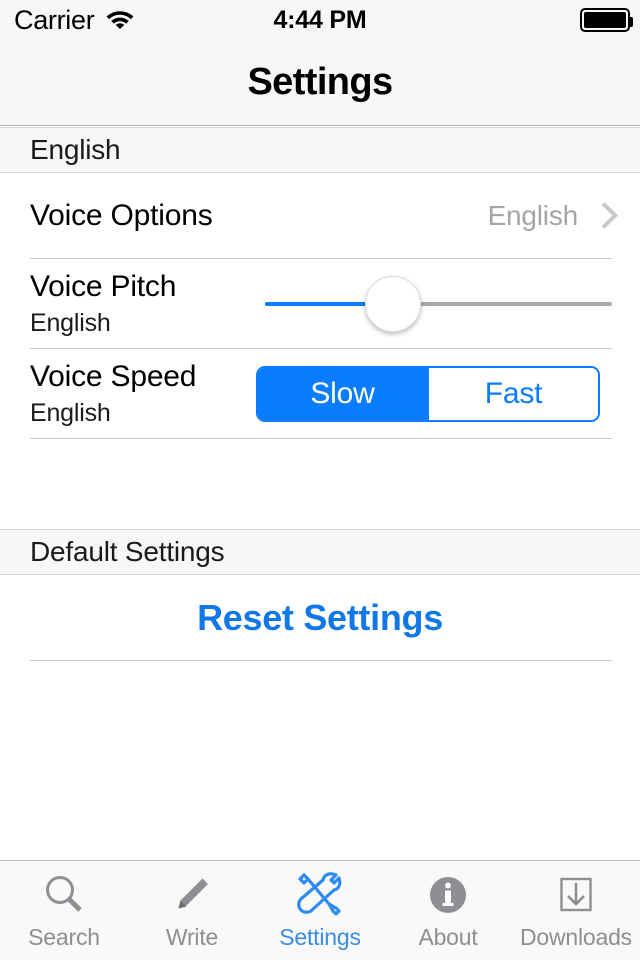  I want to click on status-bar-clock: 4:44 PM, so click(320, 19).